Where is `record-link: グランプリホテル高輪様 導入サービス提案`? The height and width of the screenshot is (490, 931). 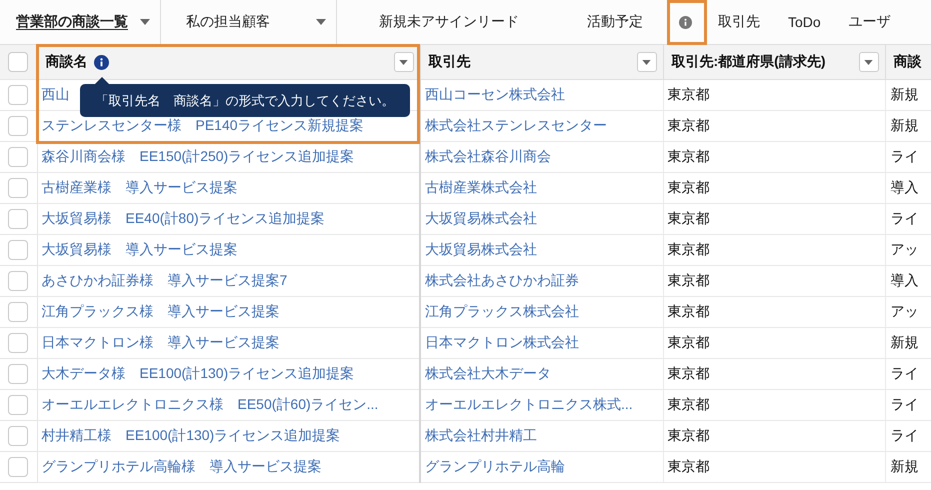
record-link: グランプリホテル高輪様 導入サービス提案 is located at coordinates (182, 466).